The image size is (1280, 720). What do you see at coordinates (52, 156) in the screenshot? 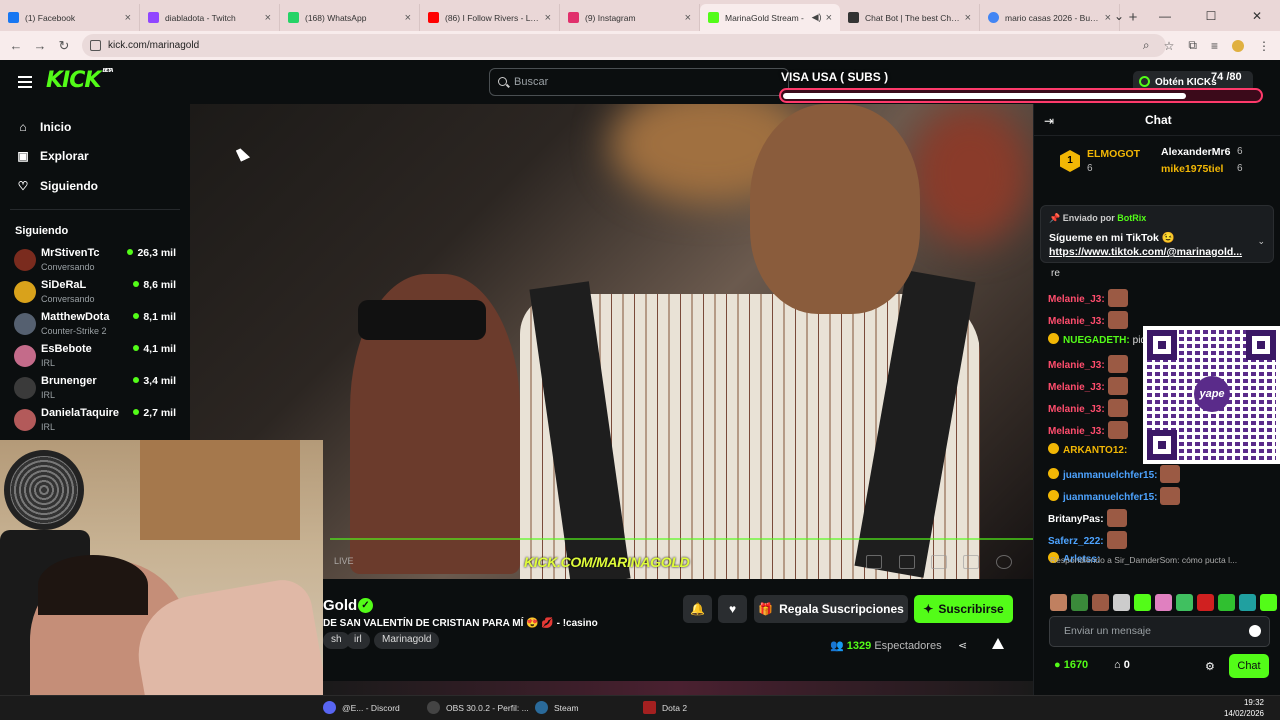
I see `sidebar-item-explorar: ▣ Explorar` at bounding box center [52, 156].